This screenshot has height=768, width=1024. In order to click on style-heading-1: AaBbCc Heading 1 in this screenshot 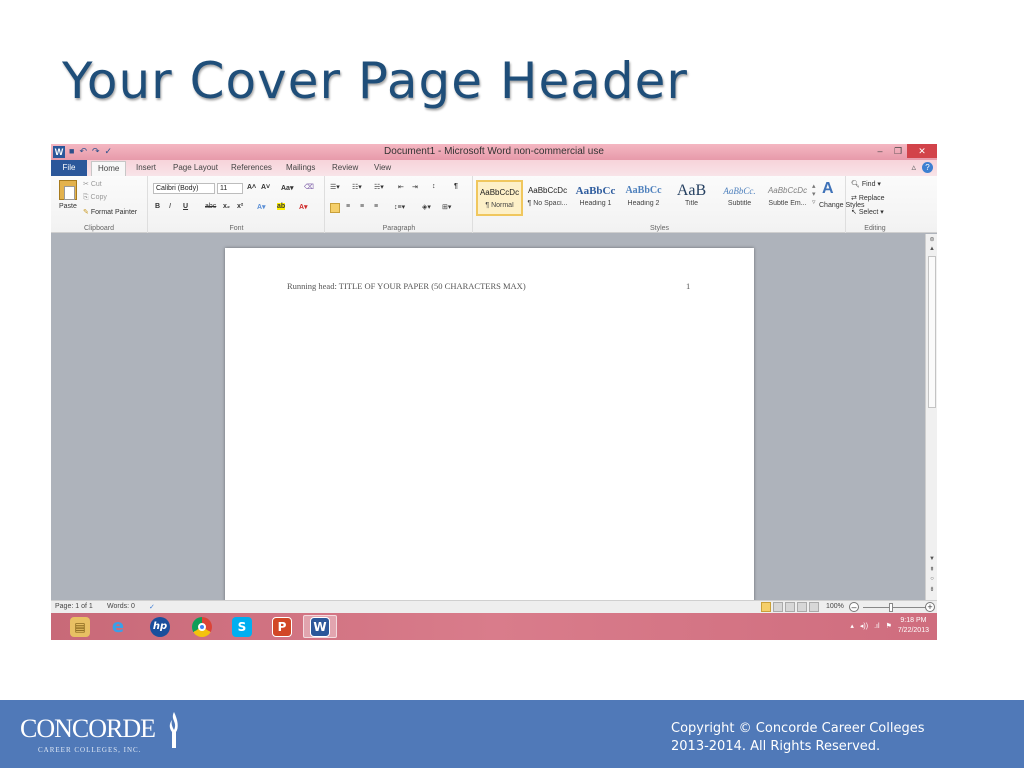, I will do `click(595, 198)`.